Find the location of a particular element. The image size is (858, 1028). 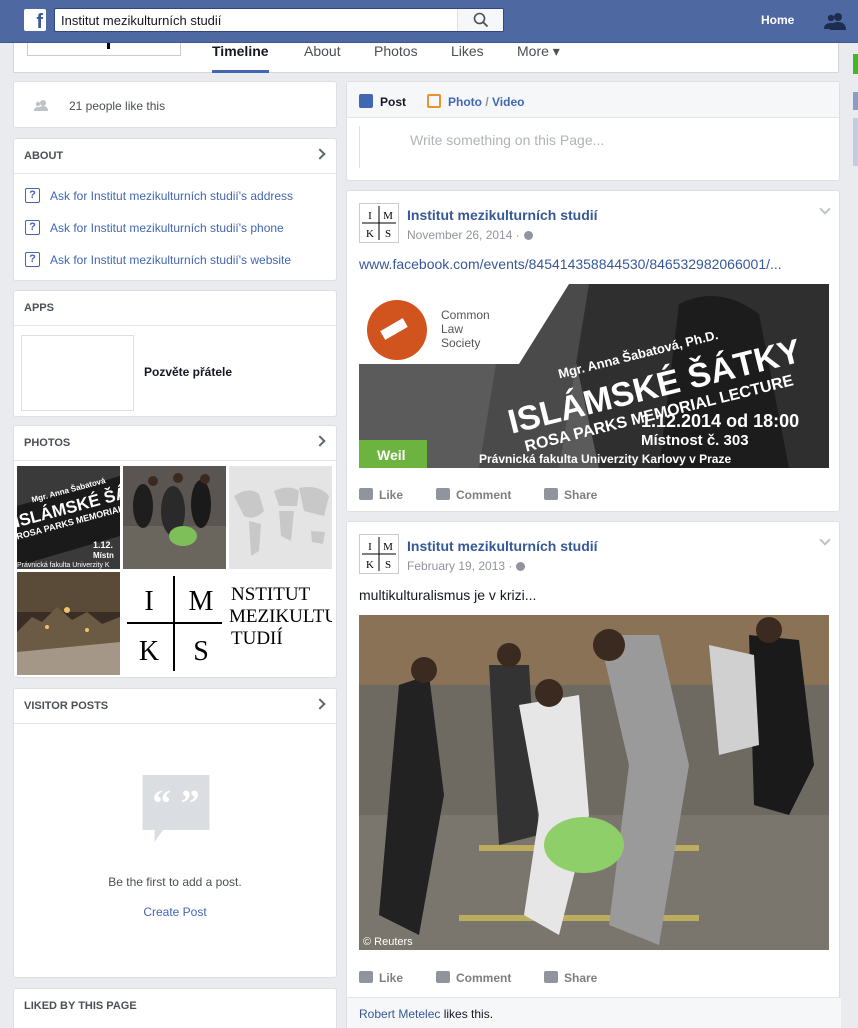

photo-thumbnail: I M K S is located at coordinates (174, 623).